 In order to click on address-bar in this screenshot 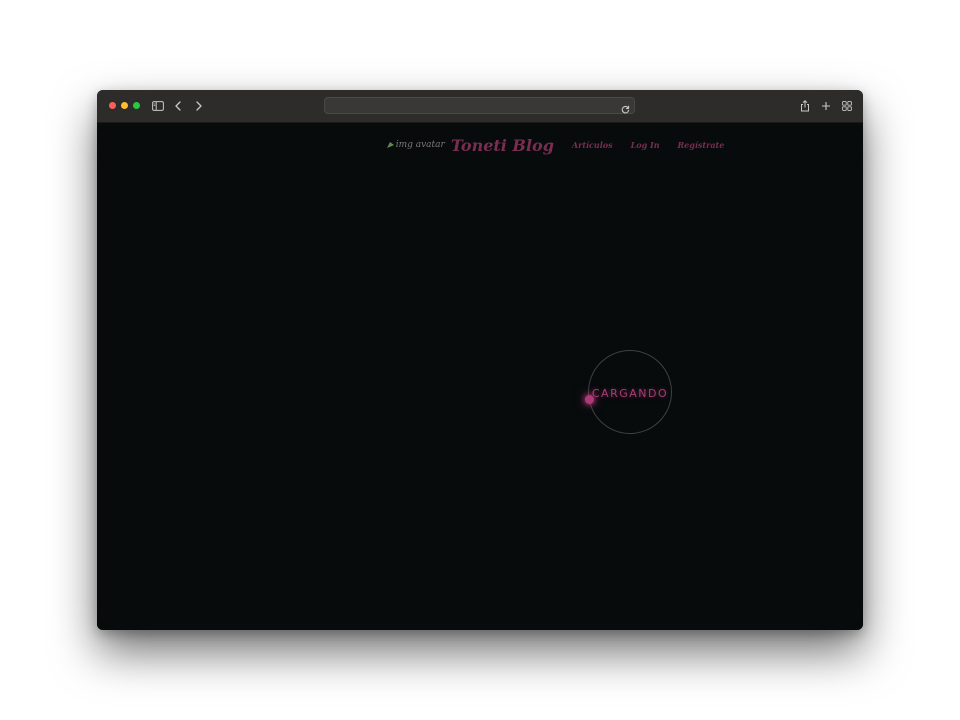, I will do `click(479, 105)`.